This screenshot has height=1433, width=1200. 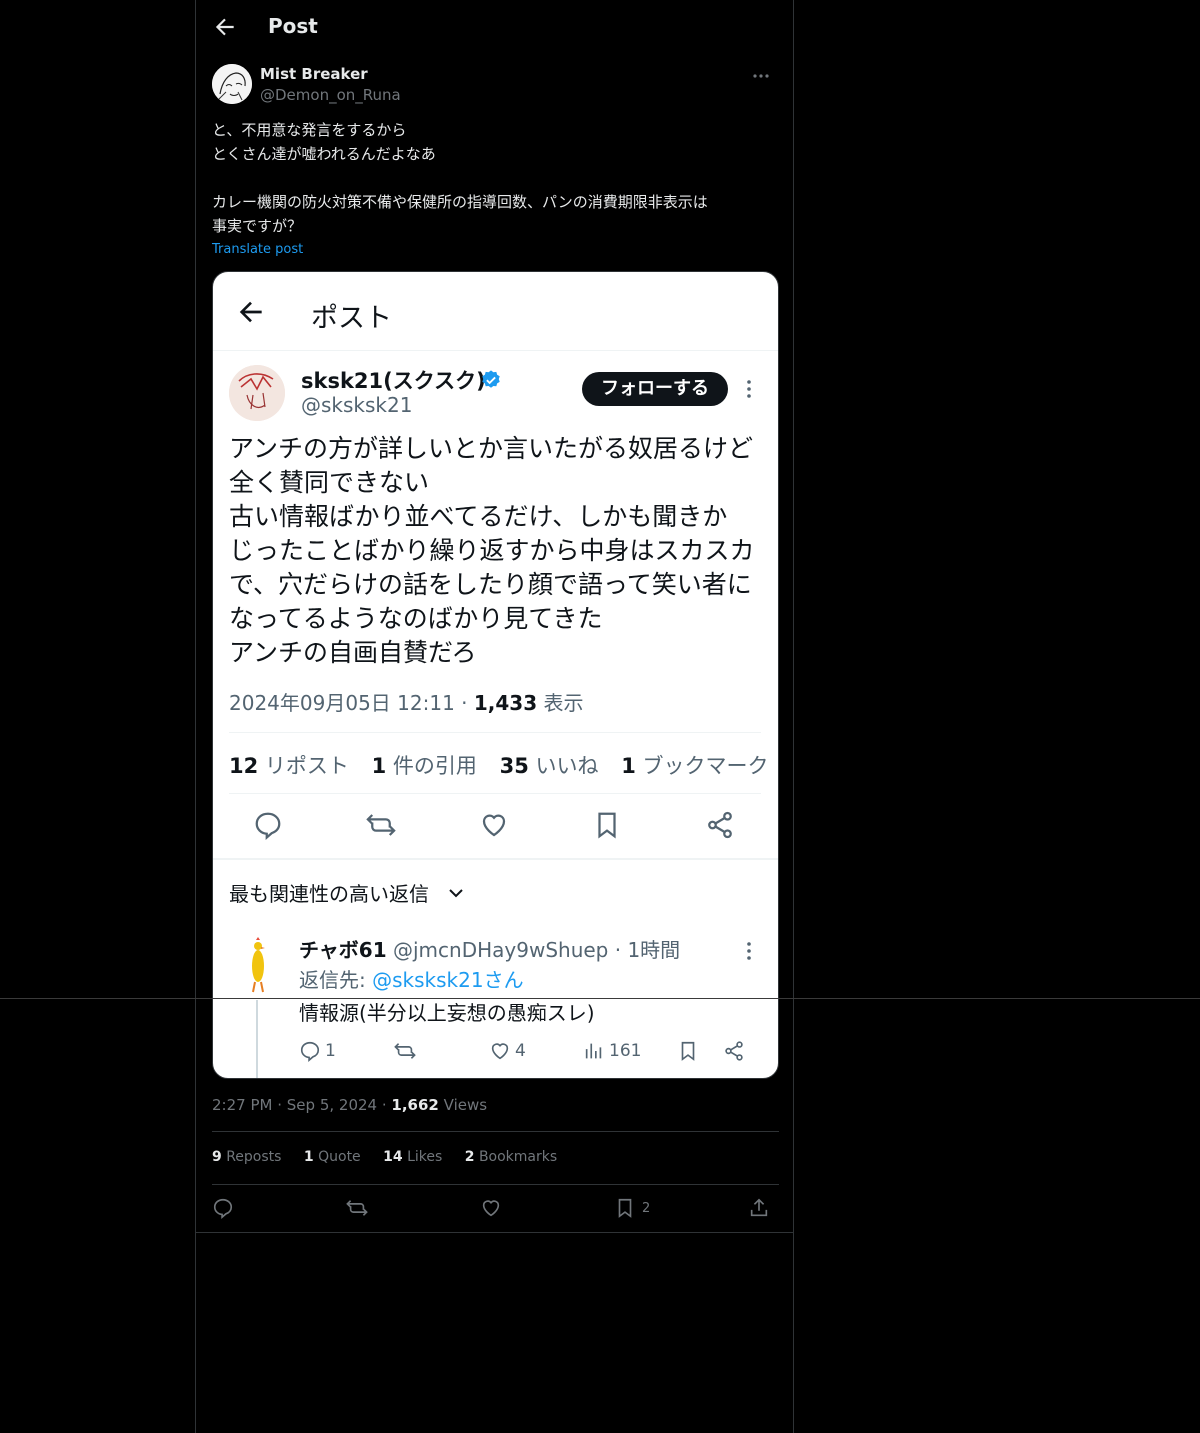 I want to click on reply-share, so click(x=734, y=1051).